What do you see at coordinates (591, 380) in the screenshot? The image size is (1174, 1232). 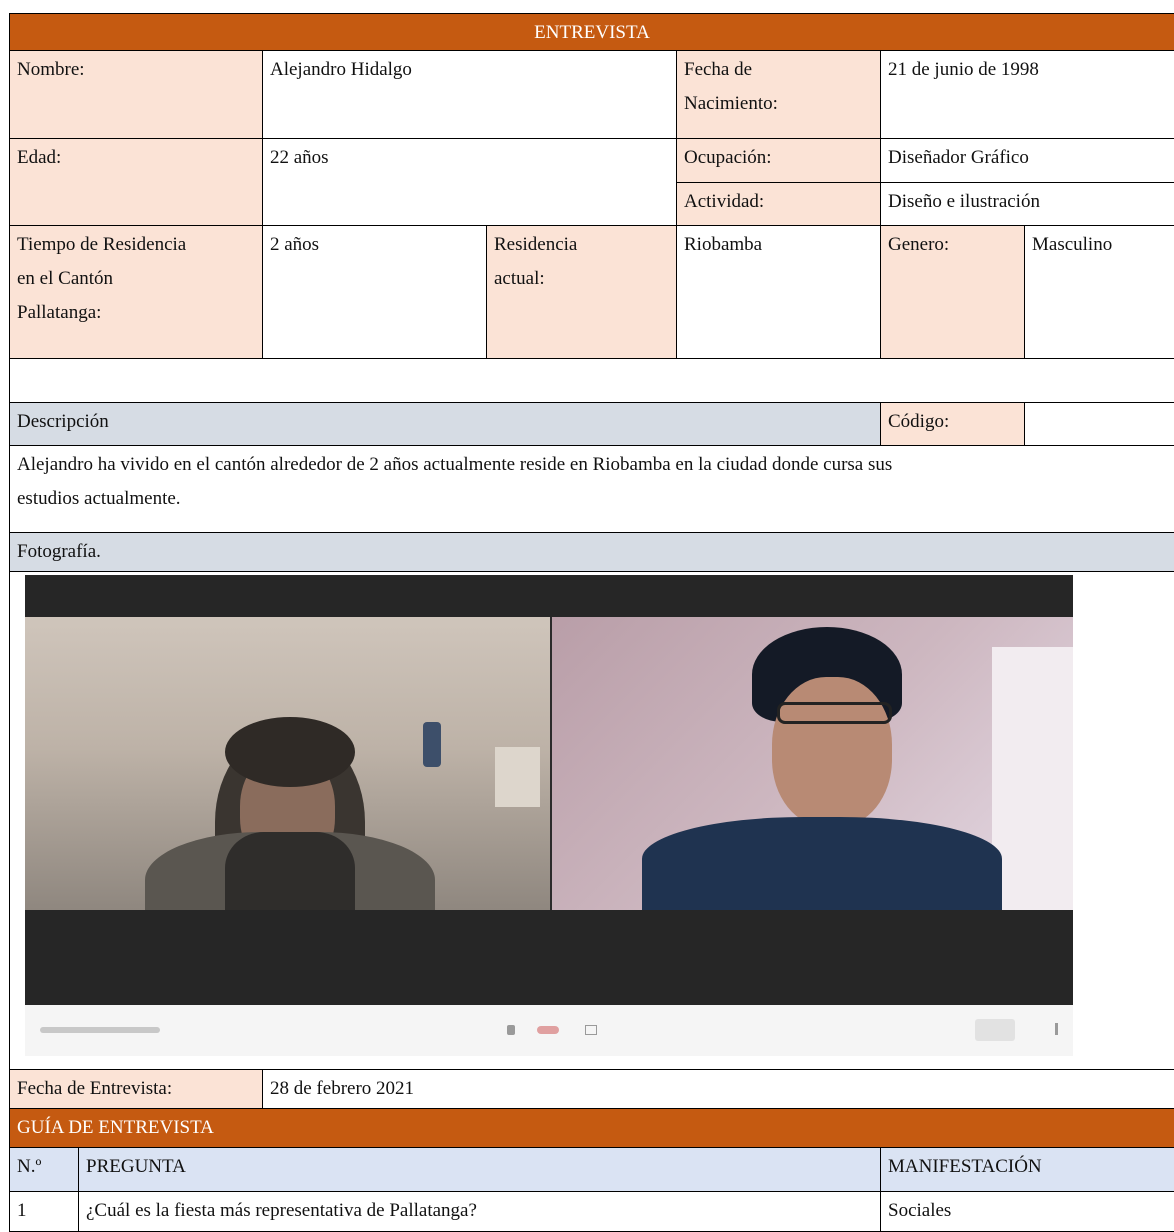 I see `spacer-row` at bounding box center [591, 380].